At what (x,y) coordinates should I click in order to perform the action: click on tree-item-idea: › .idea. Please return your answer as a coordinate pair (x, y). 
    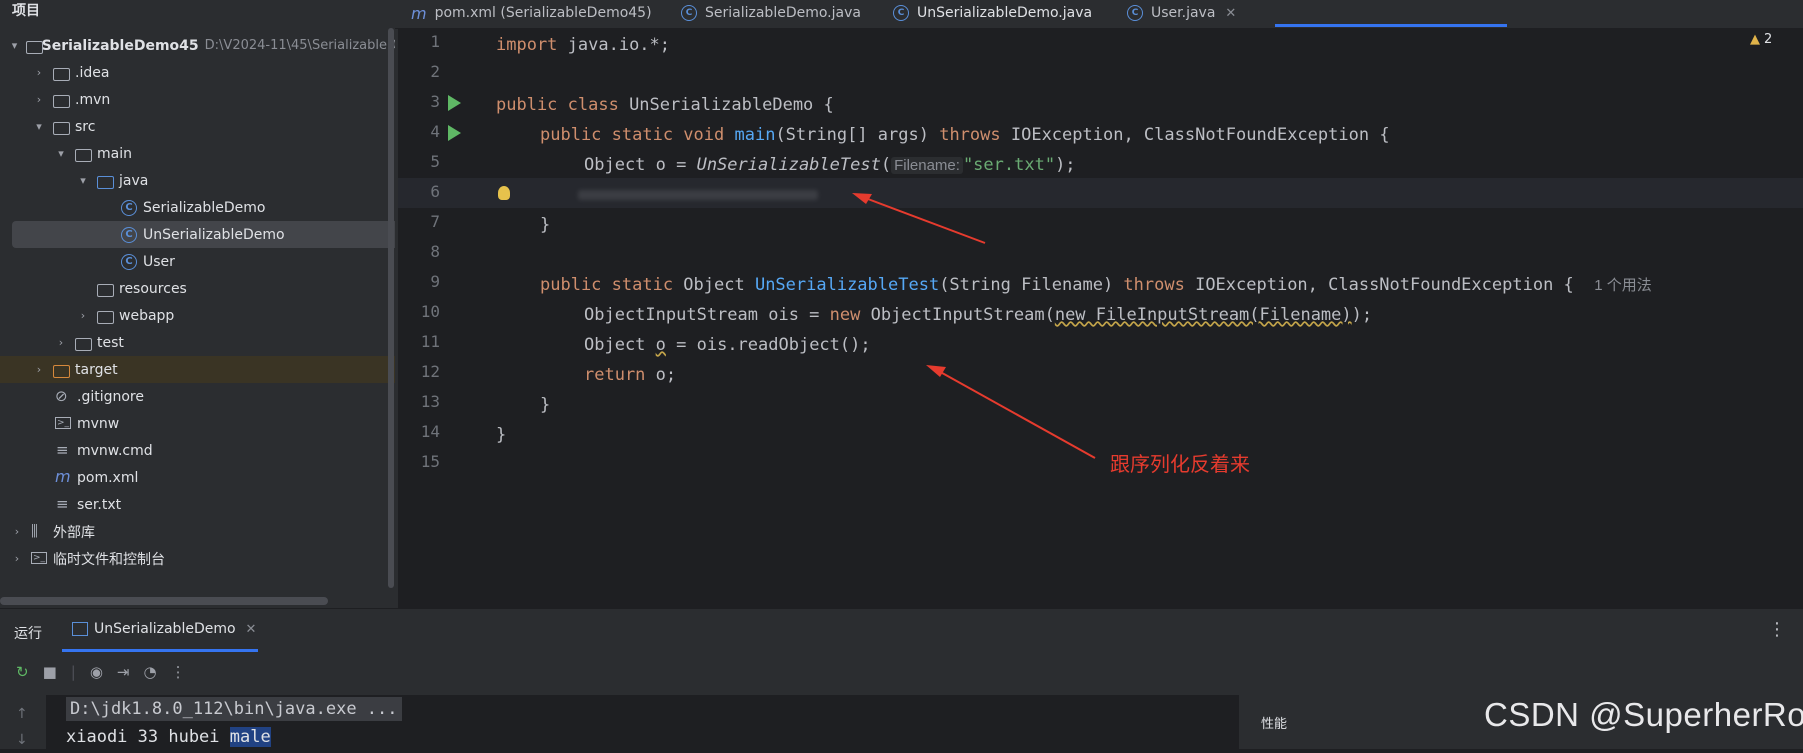
    Looking at the image, I should click on (213, 72).